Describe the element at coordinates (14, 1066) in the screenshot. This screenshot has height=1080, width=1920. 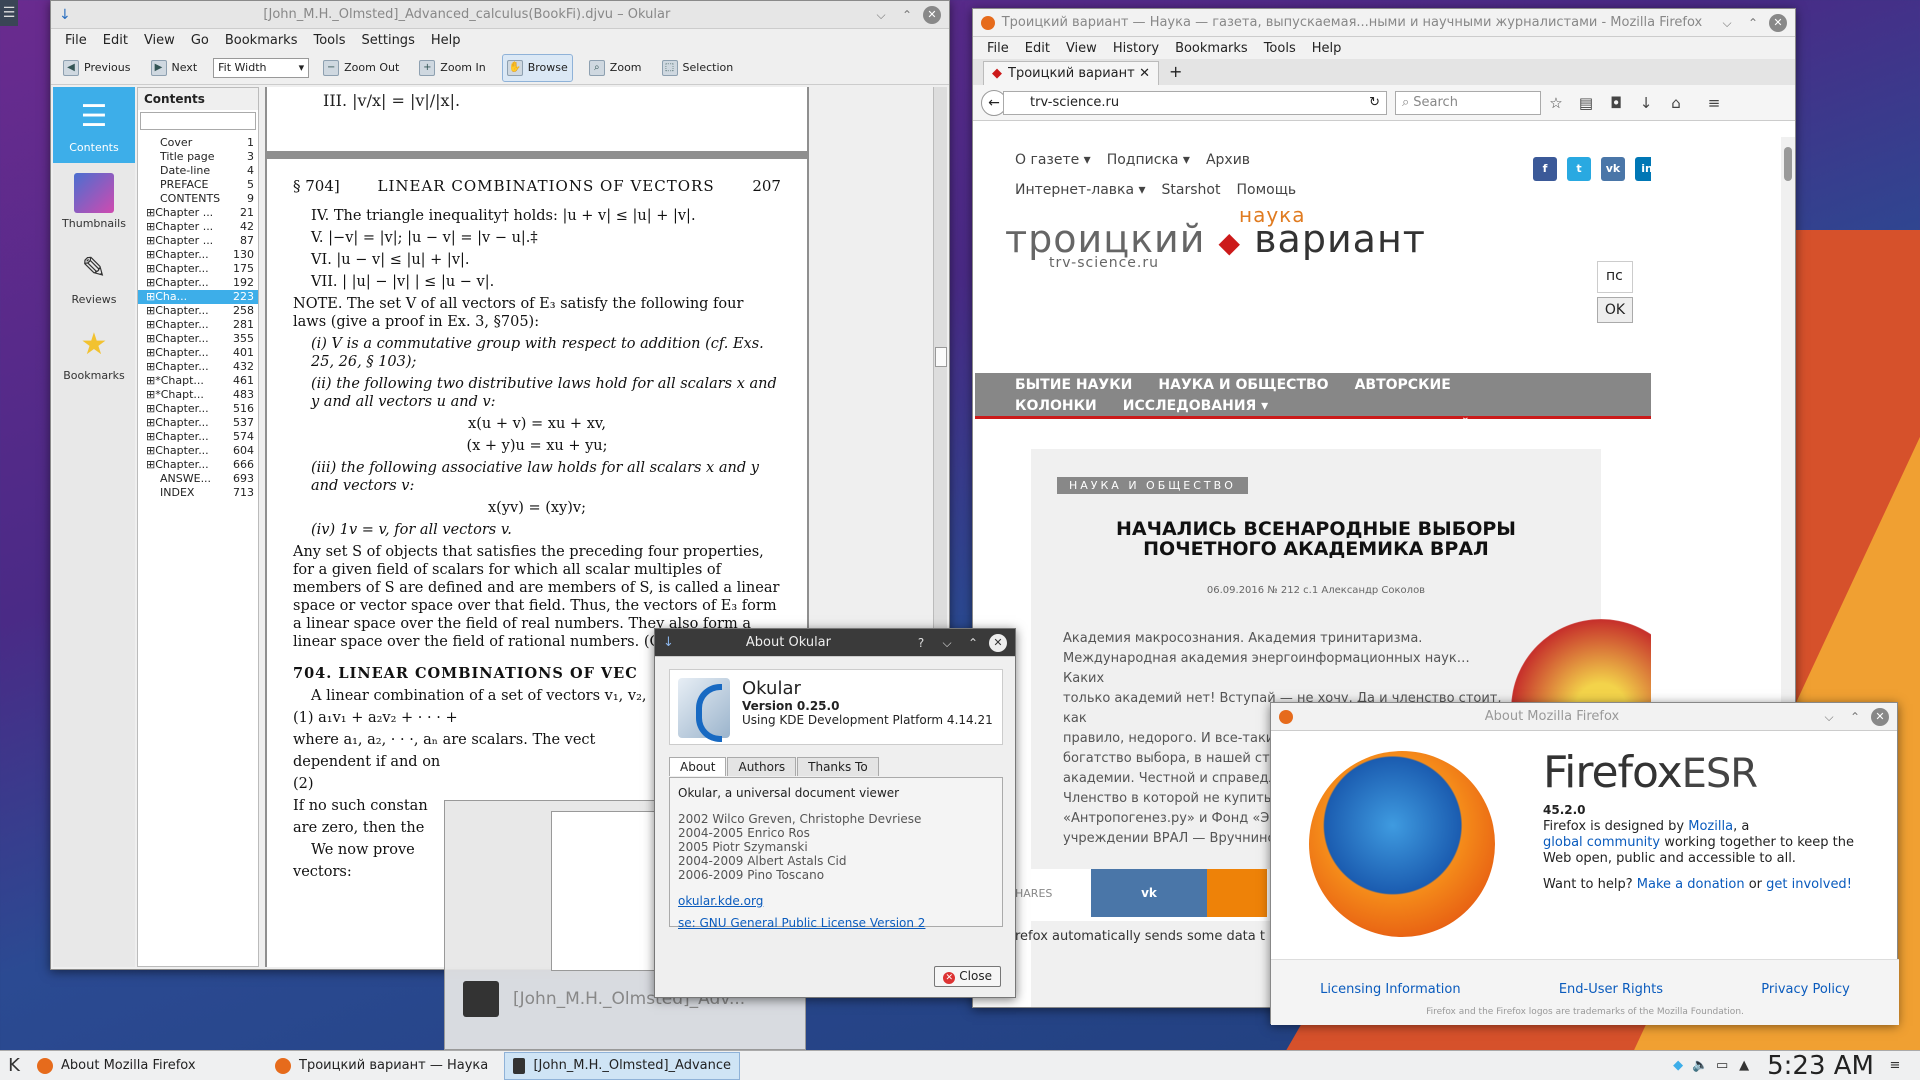
I see `kde-launcher-icon: K` at that location.